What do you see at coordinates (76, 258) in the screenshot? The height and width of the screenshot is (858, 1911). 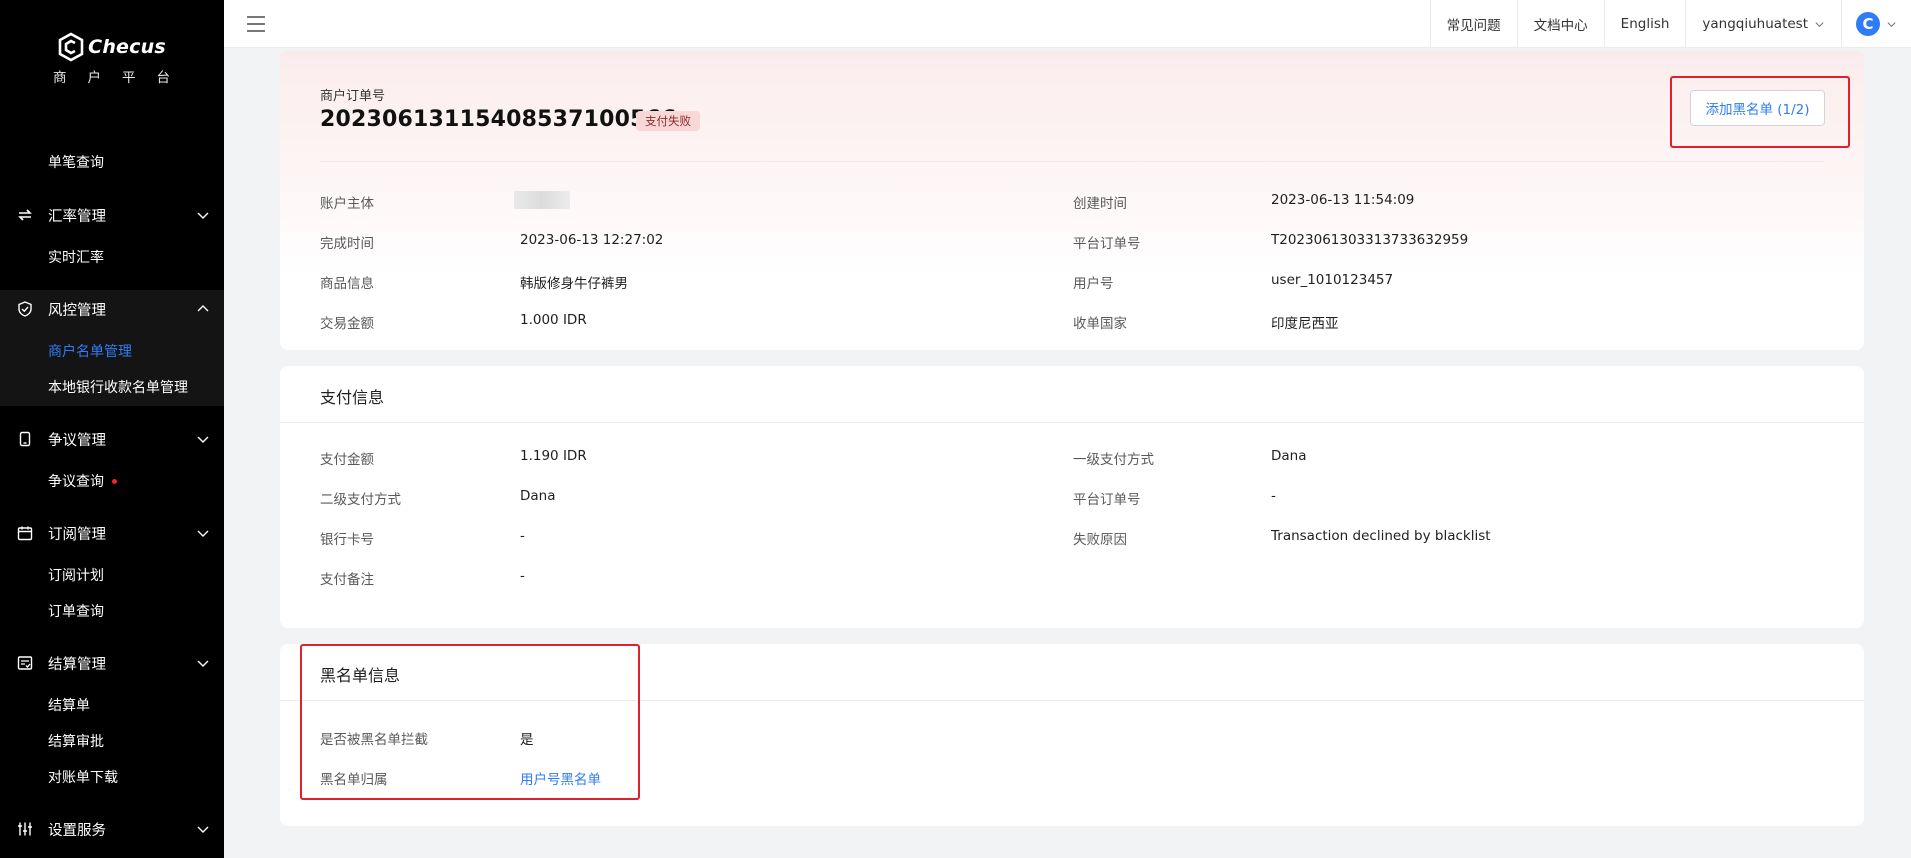 I see `sidebar-item-label: 实时汇率` at bounding box center [76, 258].